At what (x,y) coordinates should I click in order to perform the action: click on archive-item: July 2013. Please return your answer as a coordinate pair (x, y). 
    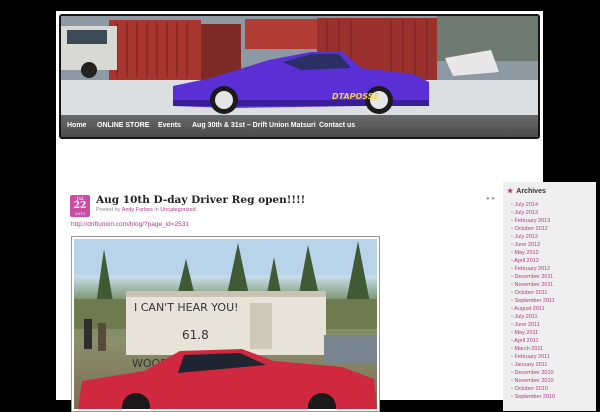
    Looking at the image, I should click on (533, 213).